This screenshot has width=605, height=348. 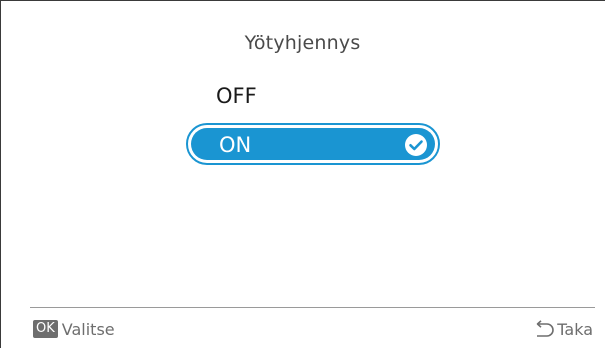 I want to click on frame-top-border, so click(x=302, y=0).